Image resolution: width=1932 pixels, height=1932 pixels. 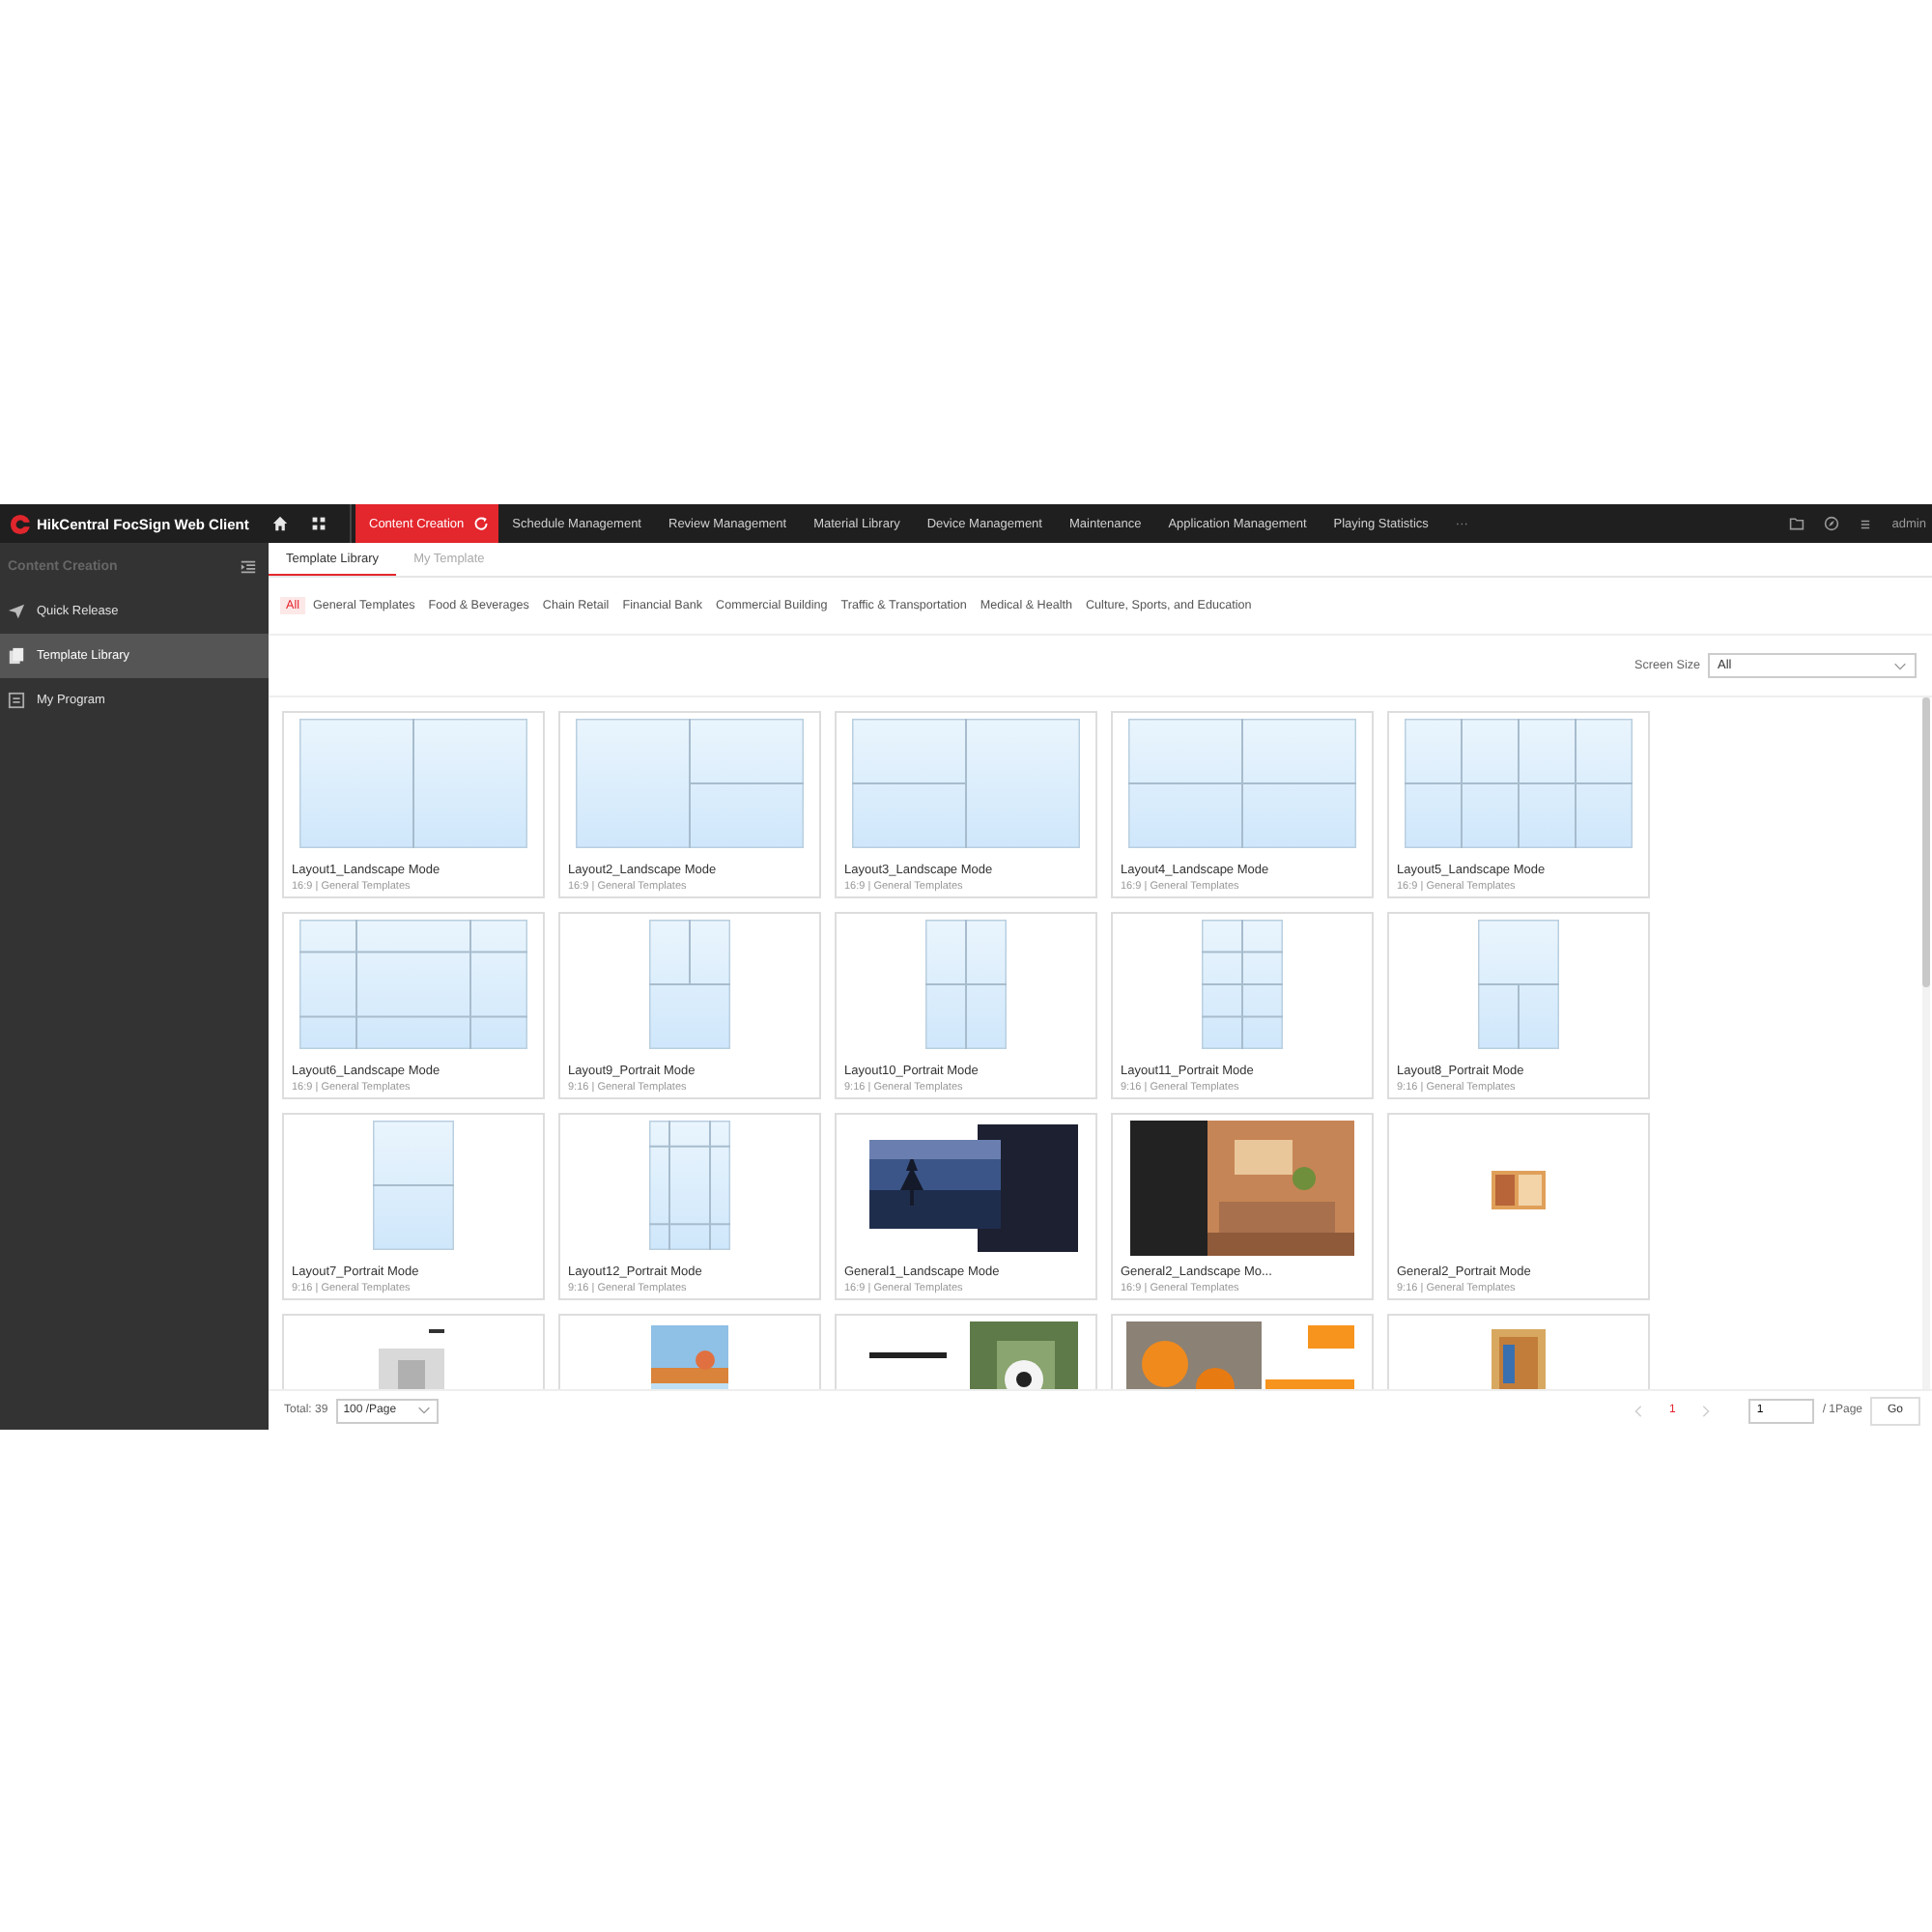 I want to click on apps-grid-icon, so click(x=319, y=523).